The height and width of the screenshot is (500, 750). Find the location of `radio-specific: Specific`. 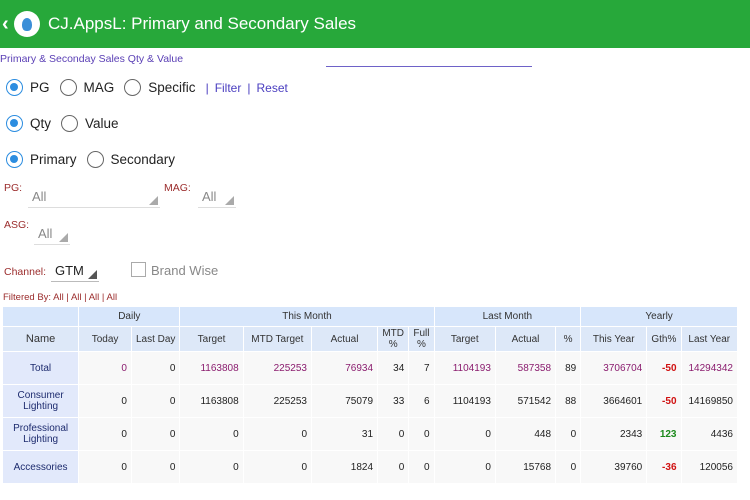

radio-specific: Specific is located at coordinates (160, 87).